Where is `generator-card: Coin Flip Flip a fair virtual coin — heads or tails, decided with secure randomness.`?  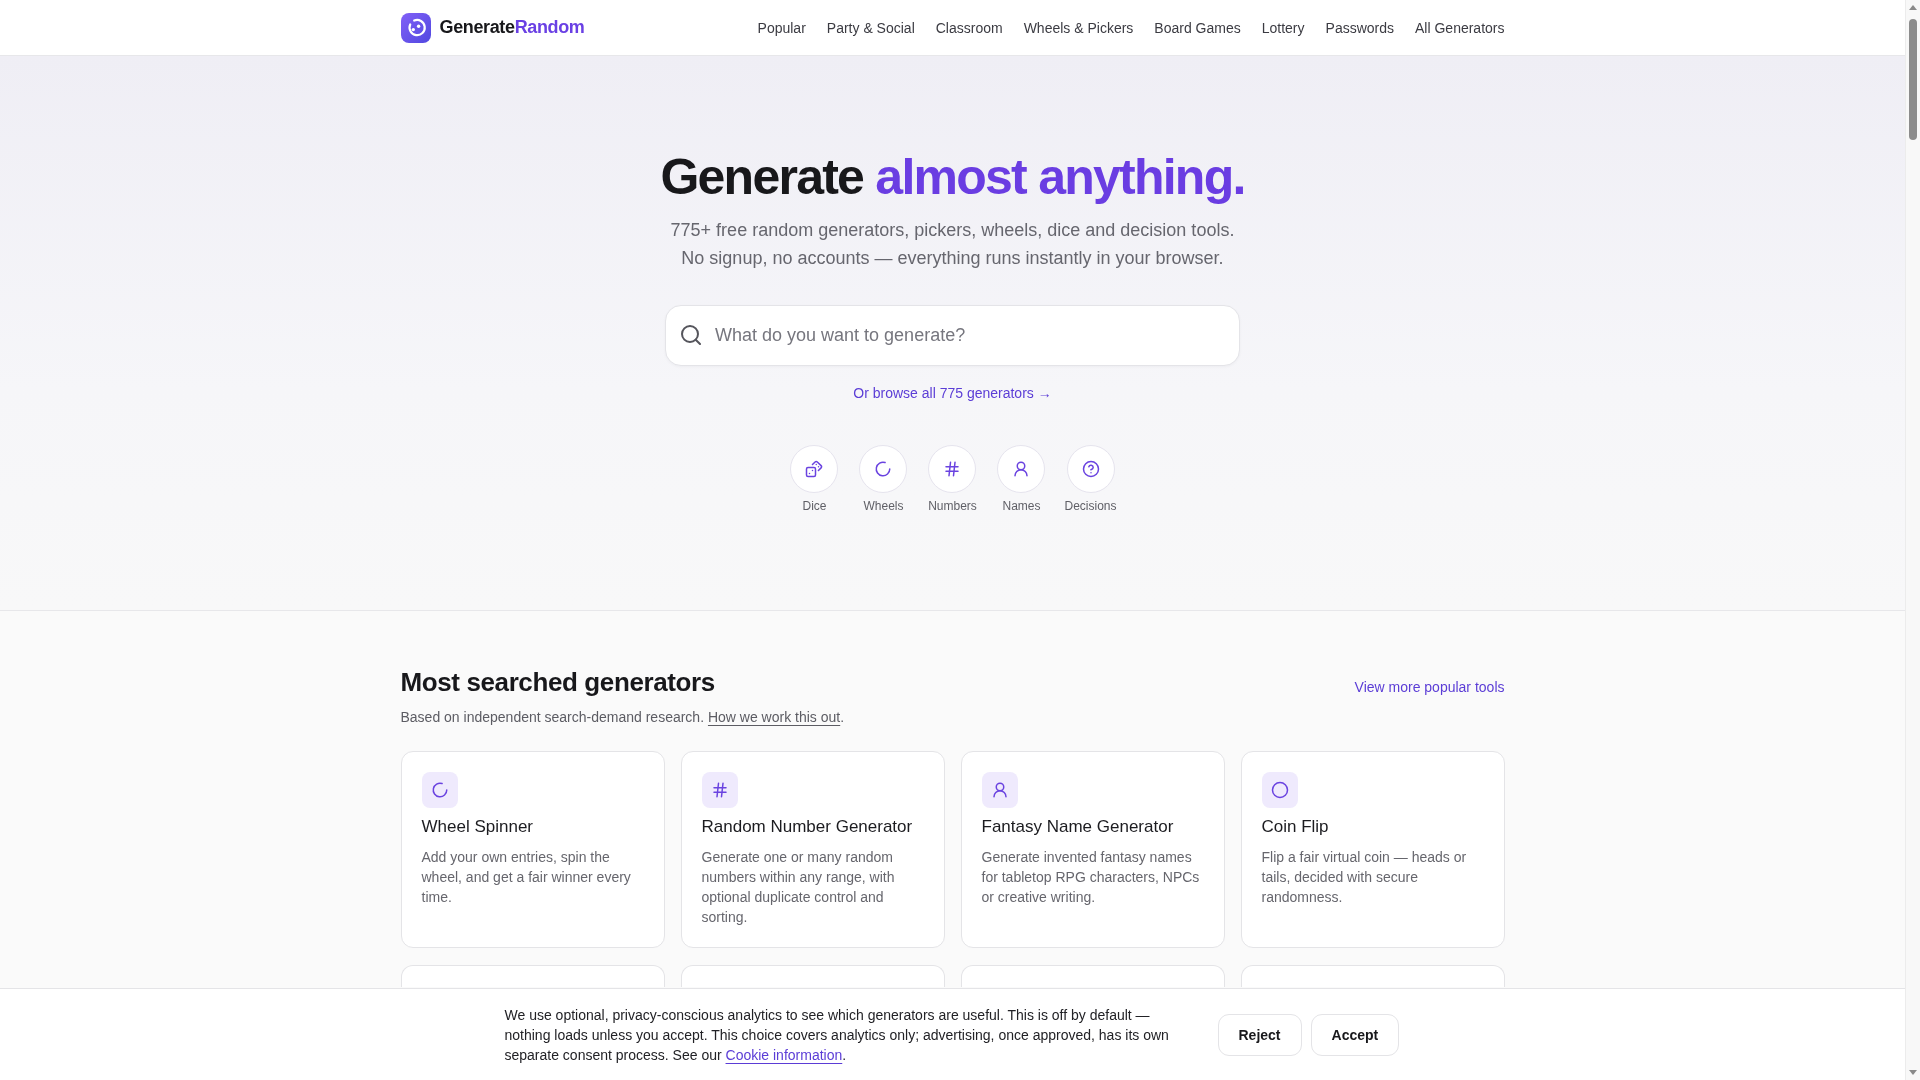
generator-card: Coin Flip Flip a fair virtual coin — heads or tails, decided with secure randomness. is located at coordinates (1372, 849).